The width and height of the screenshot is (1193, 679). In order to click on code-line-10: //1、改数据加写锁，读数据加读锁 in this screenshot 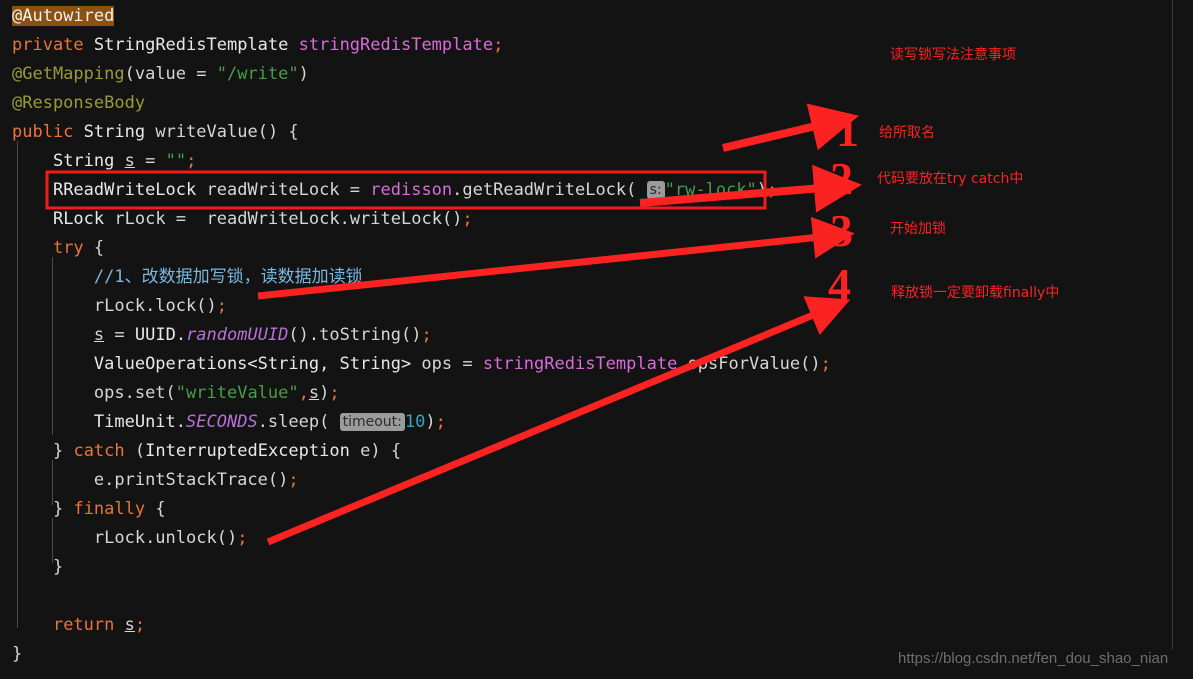, I will do `click(187, 277)`.